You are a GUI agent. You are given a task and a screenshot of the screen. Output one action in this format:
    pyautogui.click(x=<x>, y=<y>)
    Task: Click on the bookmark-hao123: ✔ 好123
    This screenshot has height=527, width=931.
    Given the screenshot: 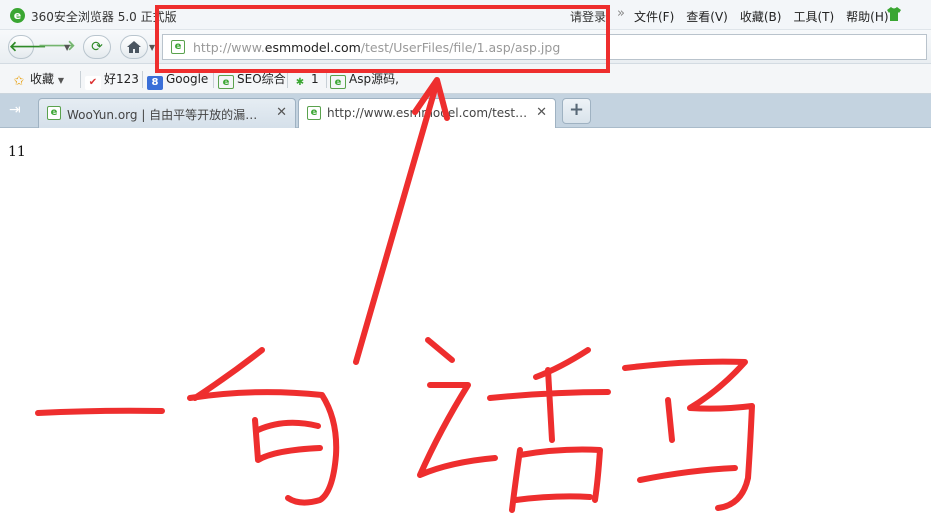 What is the action you would take?
    pyautogui.click(x=112, y=80)
    